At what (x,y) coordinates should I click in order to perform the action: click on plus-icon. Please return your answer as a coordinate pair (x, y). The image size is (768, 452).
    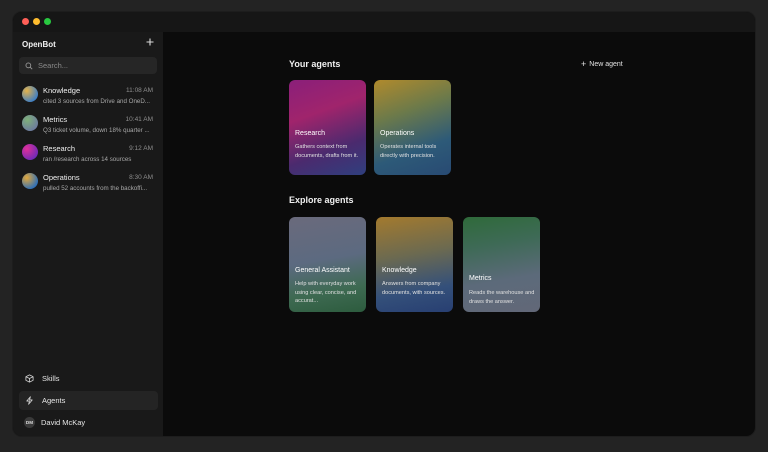
    Looking at the image, I should click on (150, 42).